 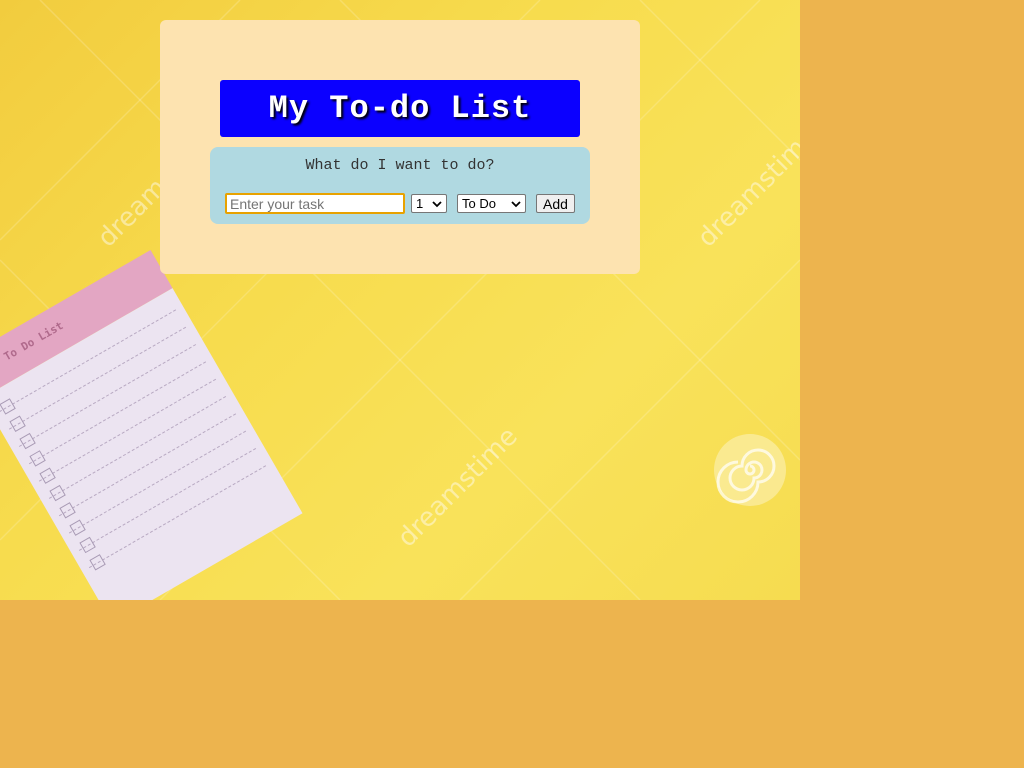 I want to click on task-input, so click(x=315, y=203).